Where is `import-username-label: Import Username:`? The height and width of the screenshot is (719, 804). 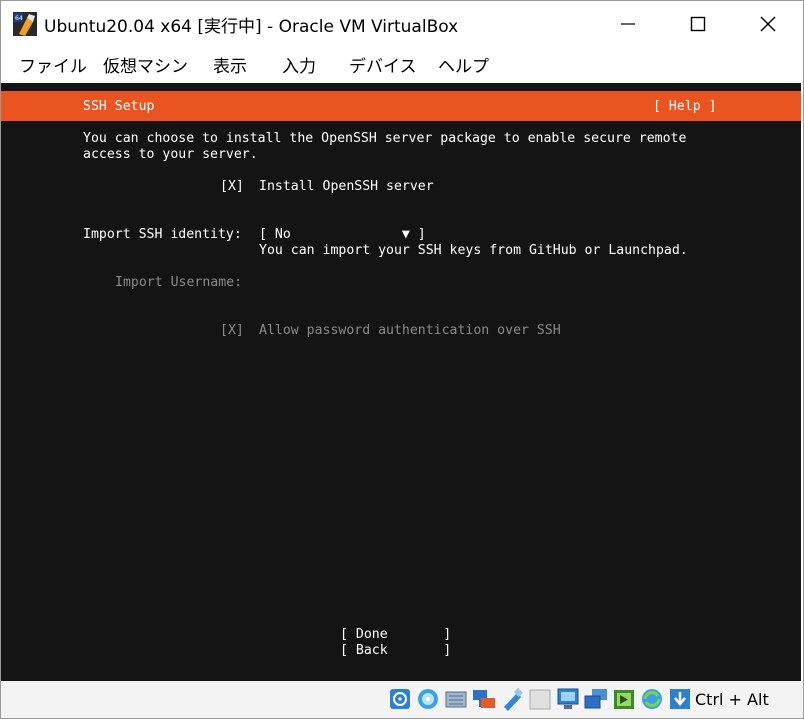 import-username-label: Import Username: is located at coordinates (179, 282).